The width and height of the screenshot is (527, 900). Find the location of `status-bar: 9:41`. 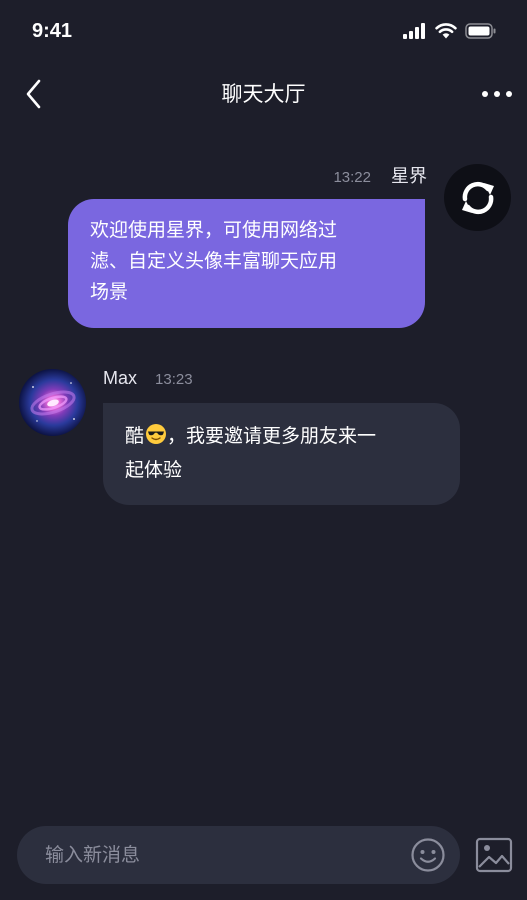

status-bar: 9:41 is located at coordinates (263, 32).